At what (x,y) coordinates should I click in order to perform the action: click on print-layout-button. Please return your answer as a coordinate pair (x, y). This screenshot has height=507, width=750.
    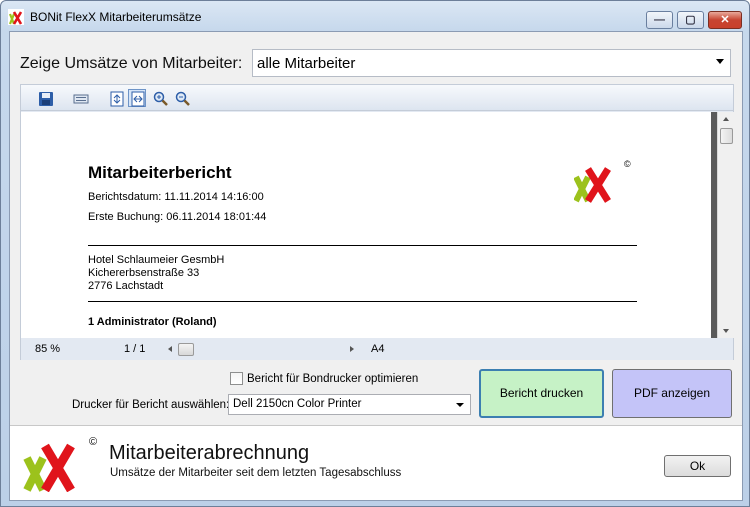
    Looking at the image, I should click on (80, 98).